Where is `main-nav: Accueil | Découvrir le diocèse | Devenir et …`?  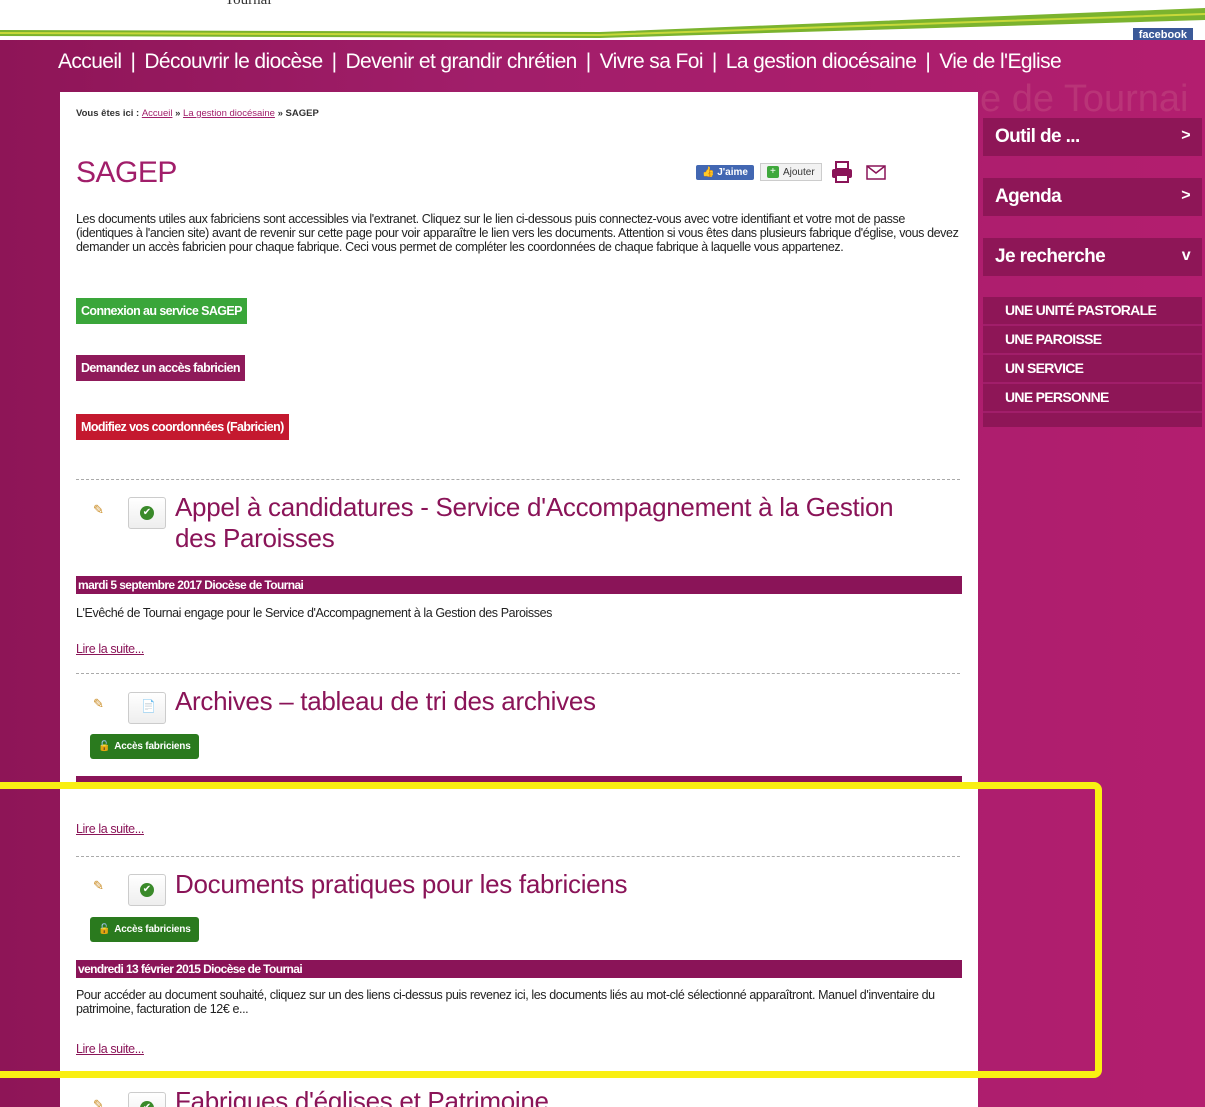
main-nav: Accueil | Découvrir le diocèse | Devenir et … is located at coordinates (602, 68).